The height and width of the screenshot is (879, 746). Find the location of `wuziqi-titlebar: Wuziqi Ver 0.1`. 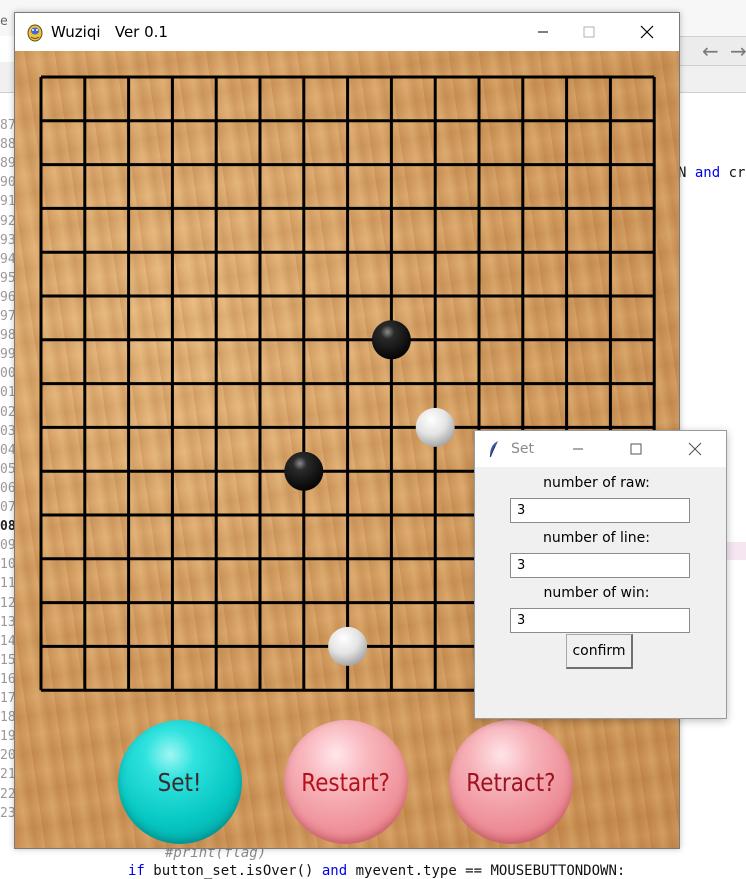

wuziqi-titlebar: Wuziqi Ver 0.1 is located at coordinates (347, 32).